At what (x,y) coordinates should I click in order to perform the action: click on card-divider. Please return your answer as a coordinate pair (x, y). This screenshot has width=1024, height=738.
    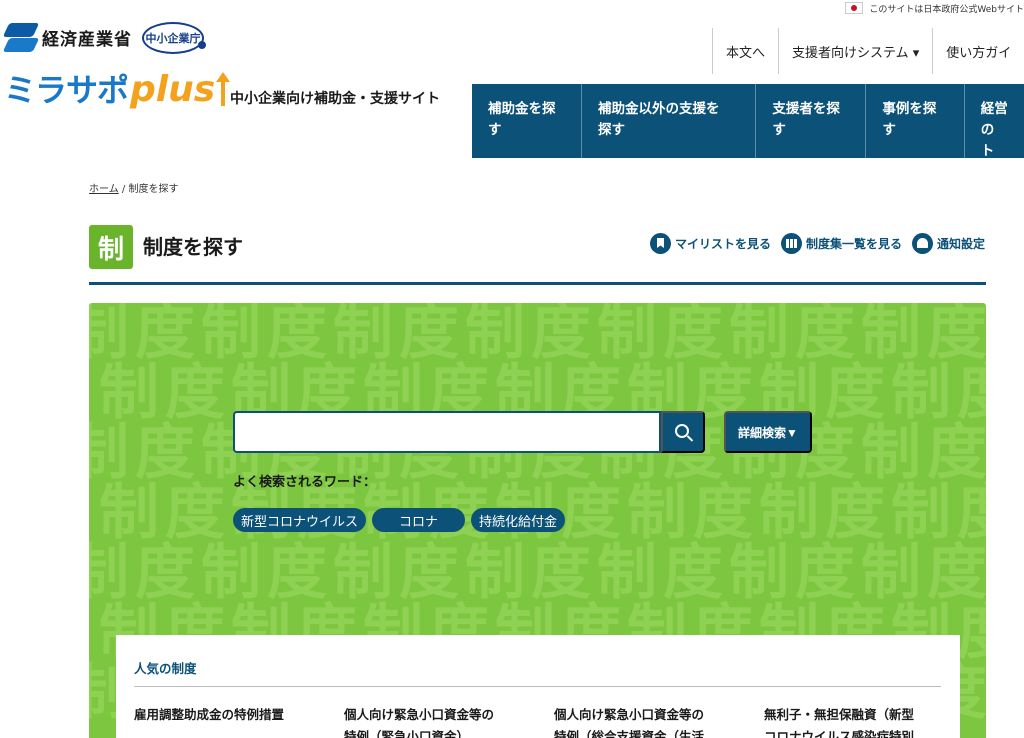
    Looking at the image, I should click on (537, 686).